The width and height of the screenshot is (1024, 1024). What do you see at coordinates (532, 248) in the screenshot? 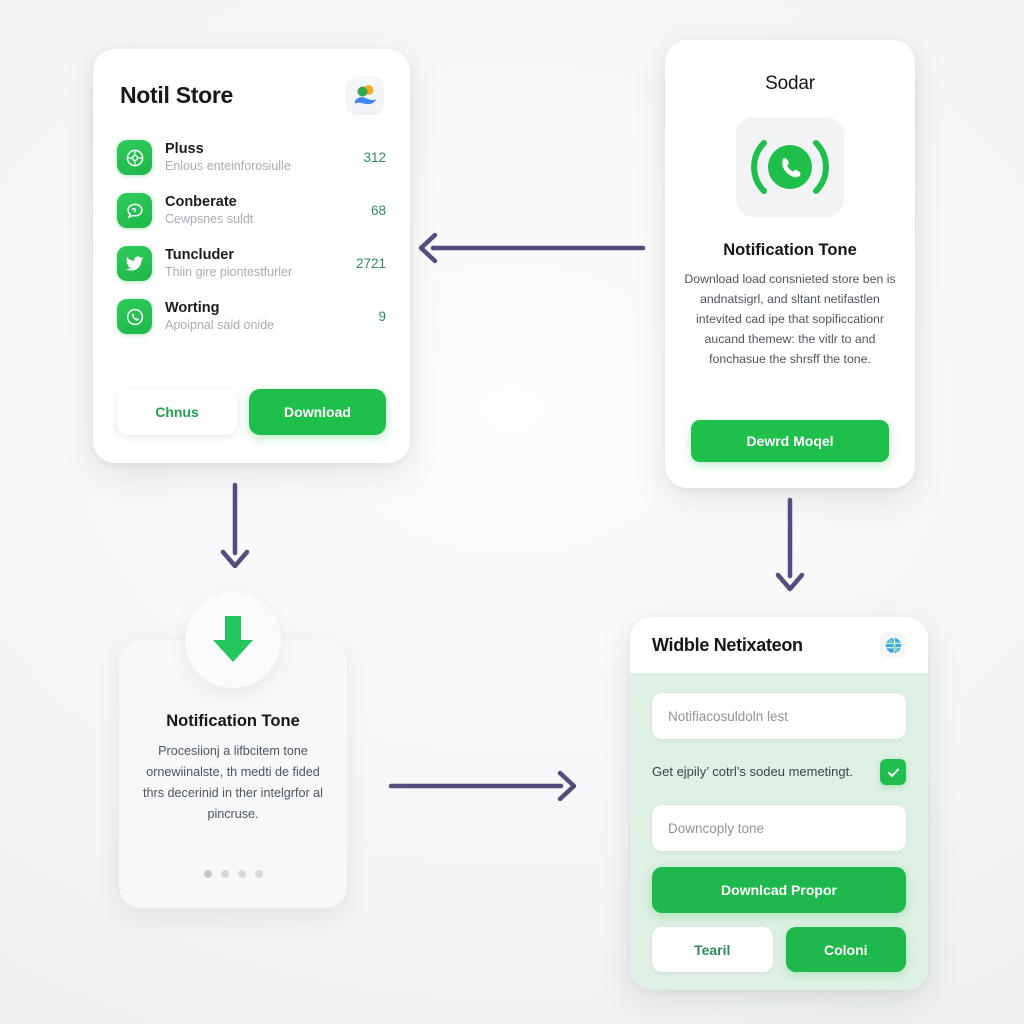
I see `arrow-tone-to-store` at bounding box center [532, 248].